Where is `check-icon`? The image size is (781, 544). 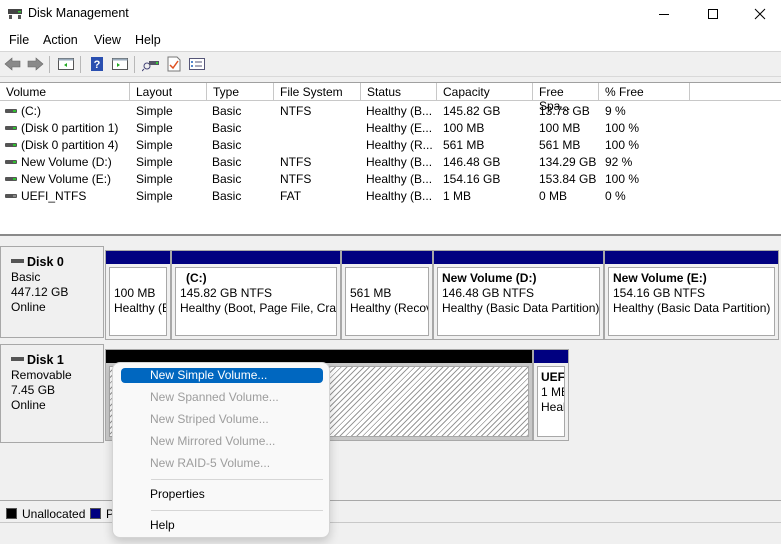
check-icon is located at coordinates (174, 64).